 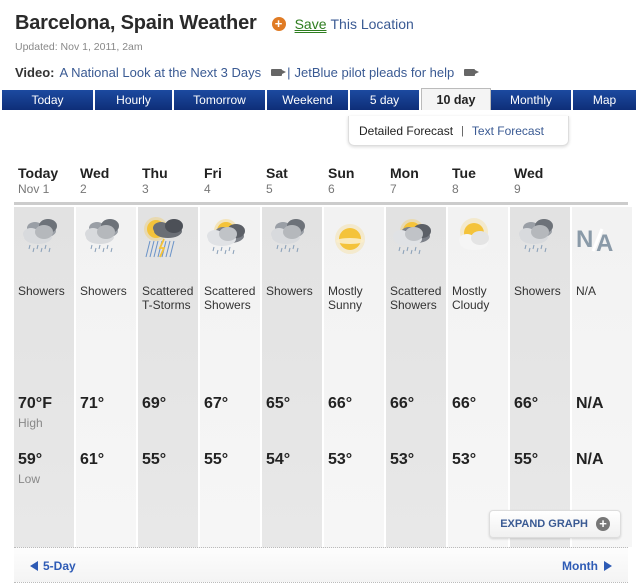 I want to click on next-label: Month, so click(x=580, y=566).